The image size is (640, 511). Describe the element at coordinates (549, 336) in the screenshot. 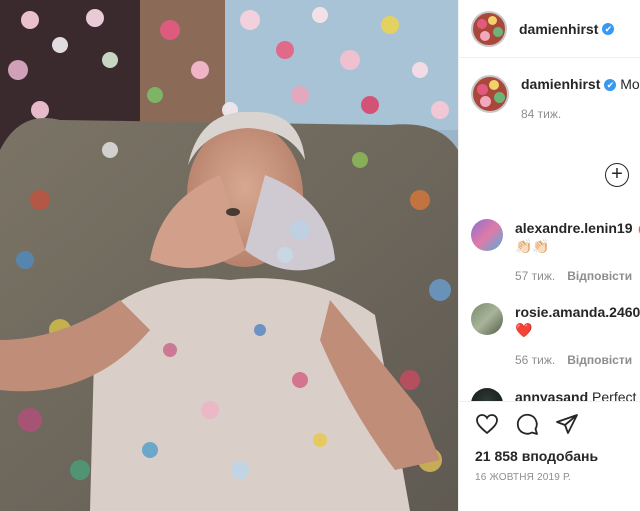

I see `comment-item: rosie.amanda.2460 ❤️ 56 тиж. Відповісти` at that location.